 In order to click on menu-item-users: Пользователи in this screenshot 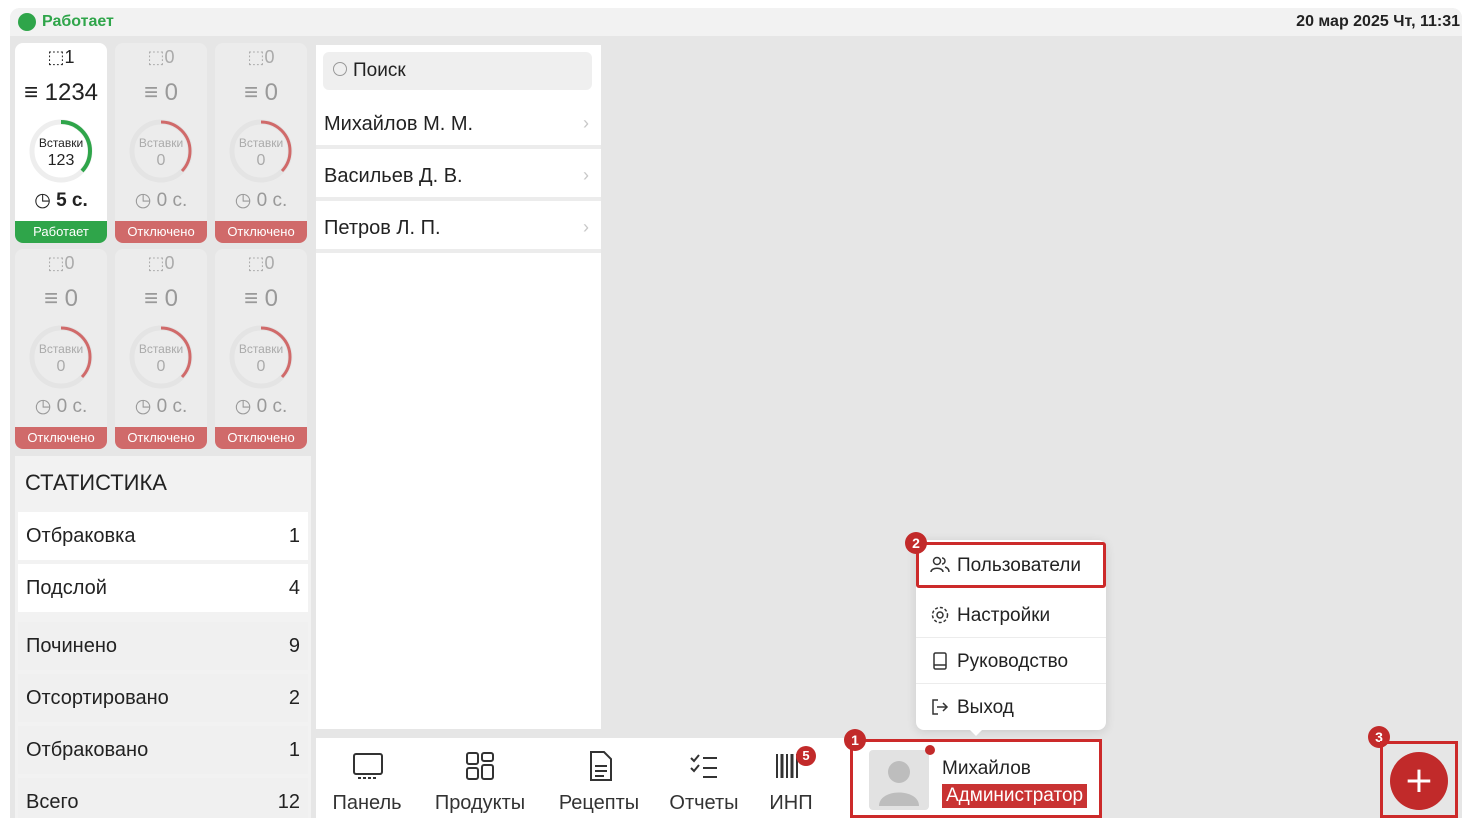, I will do `click(1011, 565)`.